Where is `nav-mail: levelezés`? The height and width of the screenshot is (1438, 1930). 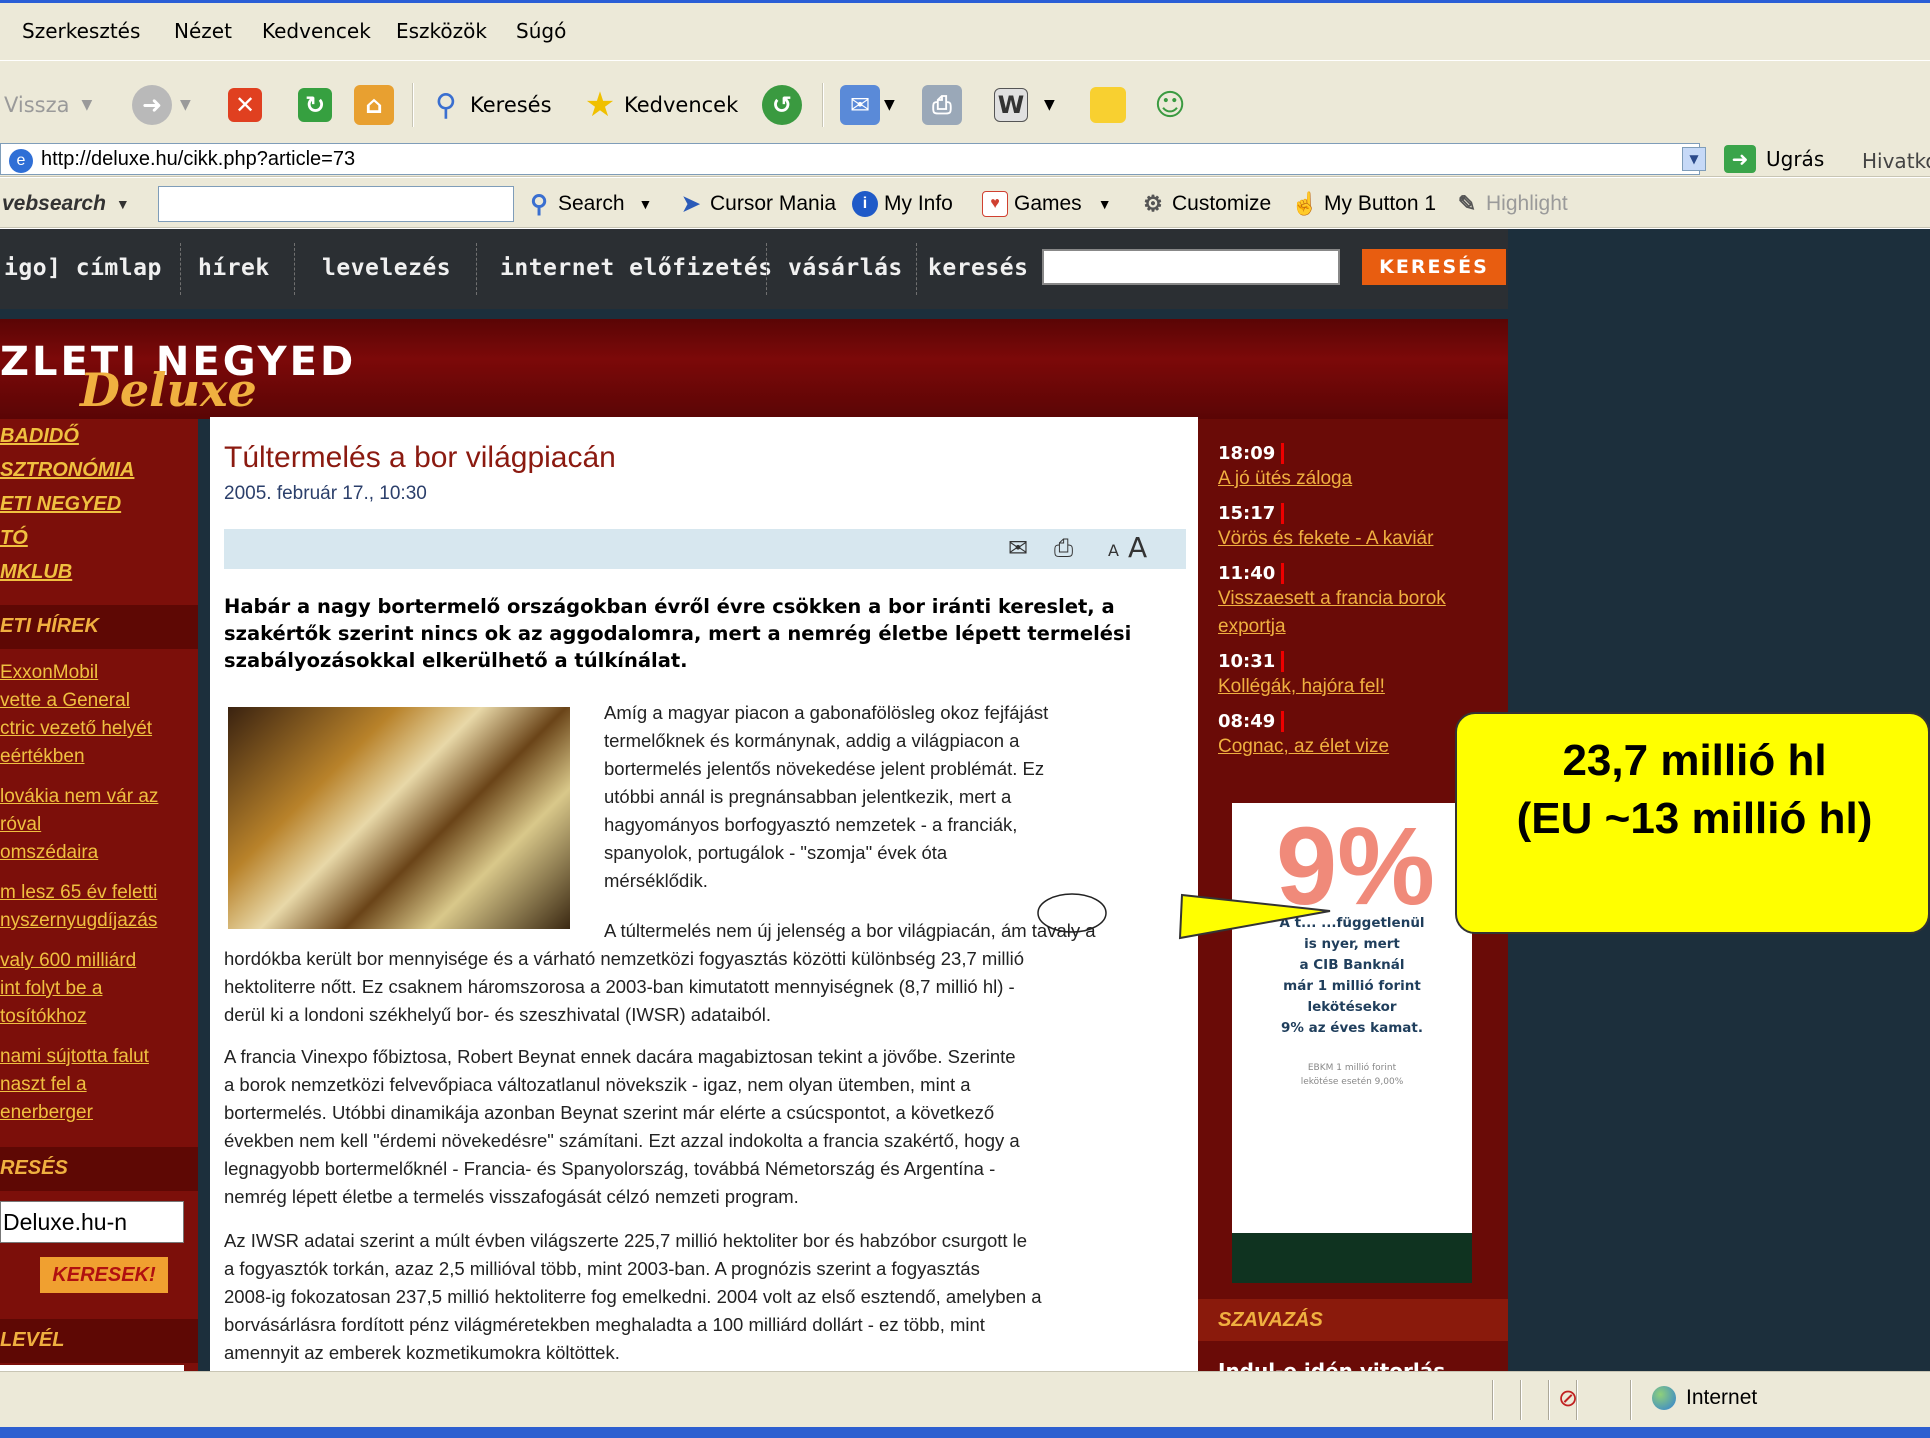 nav-mail: levelezés is located at coordinates (386, 268).